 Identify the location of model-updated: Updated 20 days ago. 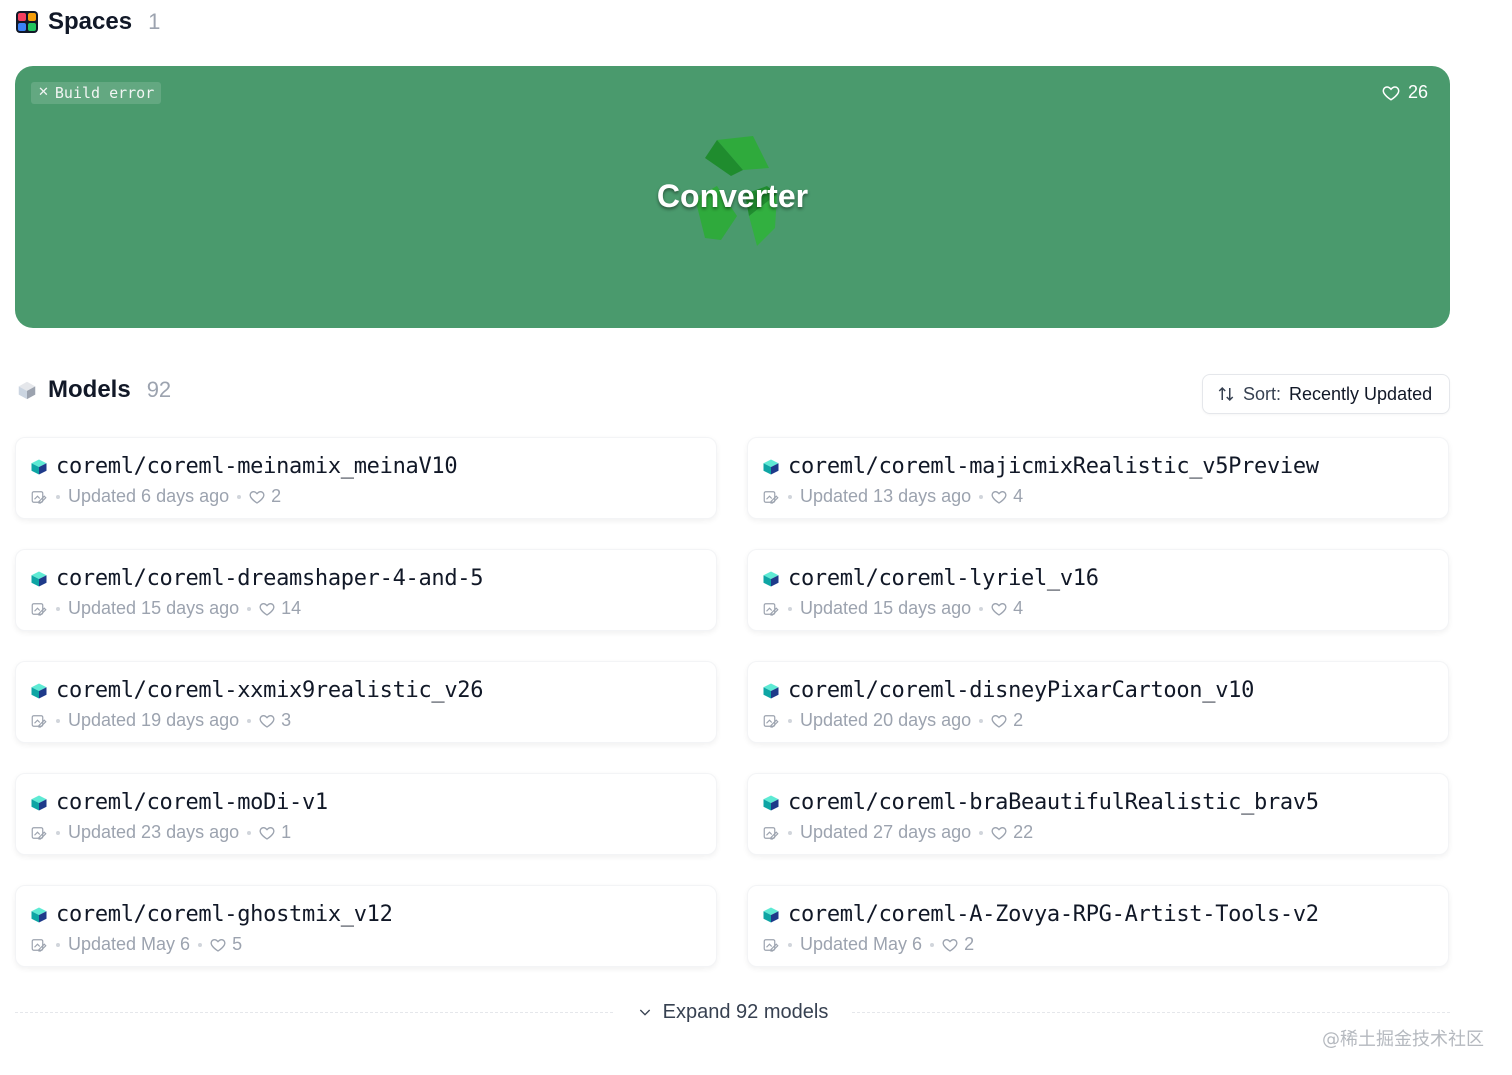
(886, 720).